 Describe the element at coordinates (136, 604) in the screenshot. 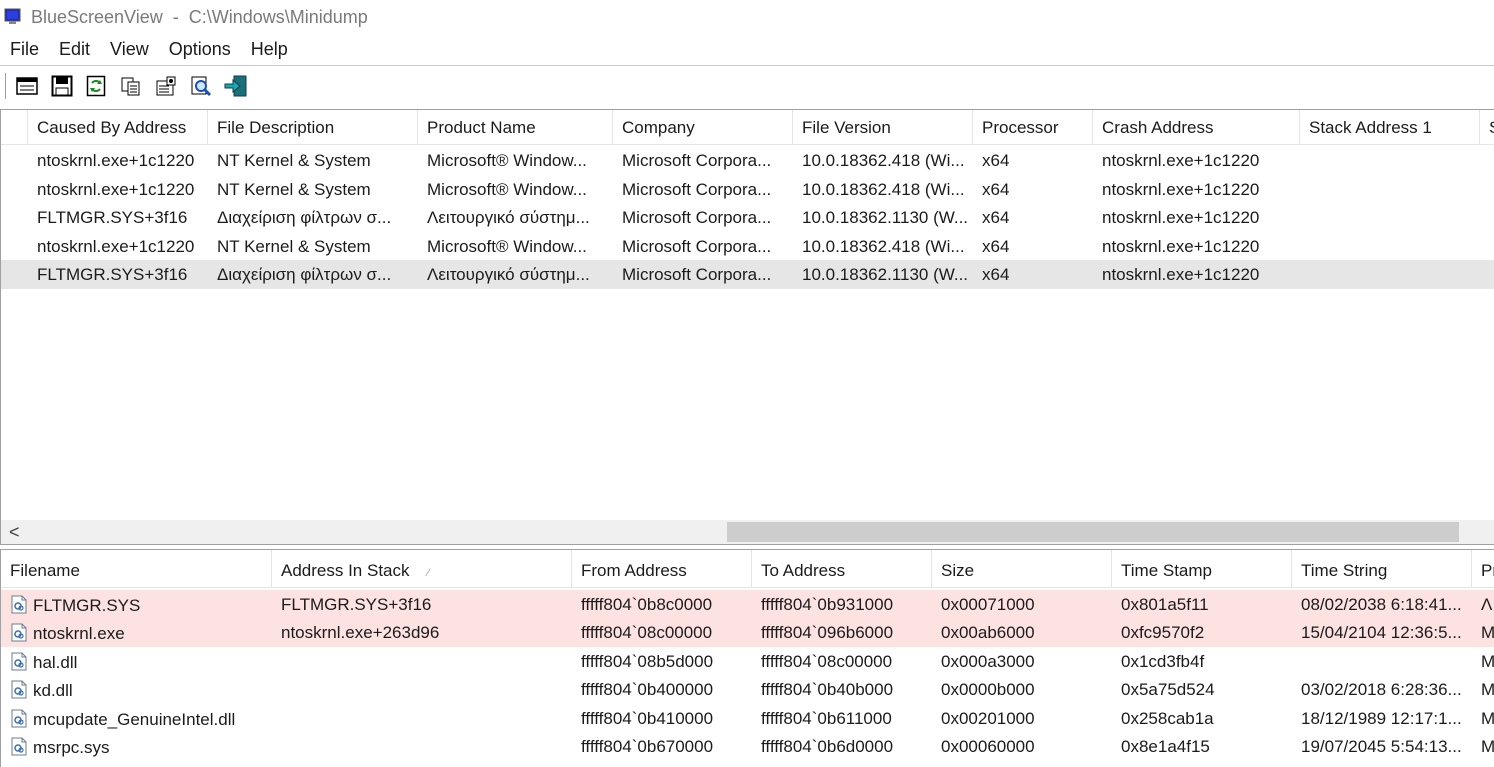

I see `cell-filename: FLTMGR.SYS` at that location.